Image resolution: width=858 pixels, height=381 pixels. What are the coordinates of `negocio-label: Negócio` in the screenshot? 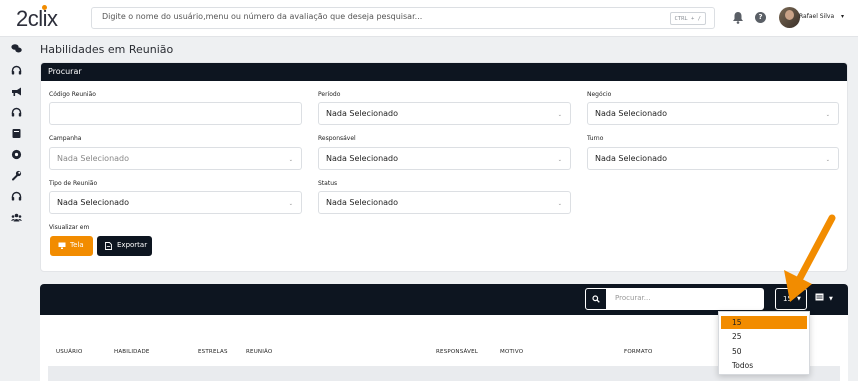 It's located at (599, 94).